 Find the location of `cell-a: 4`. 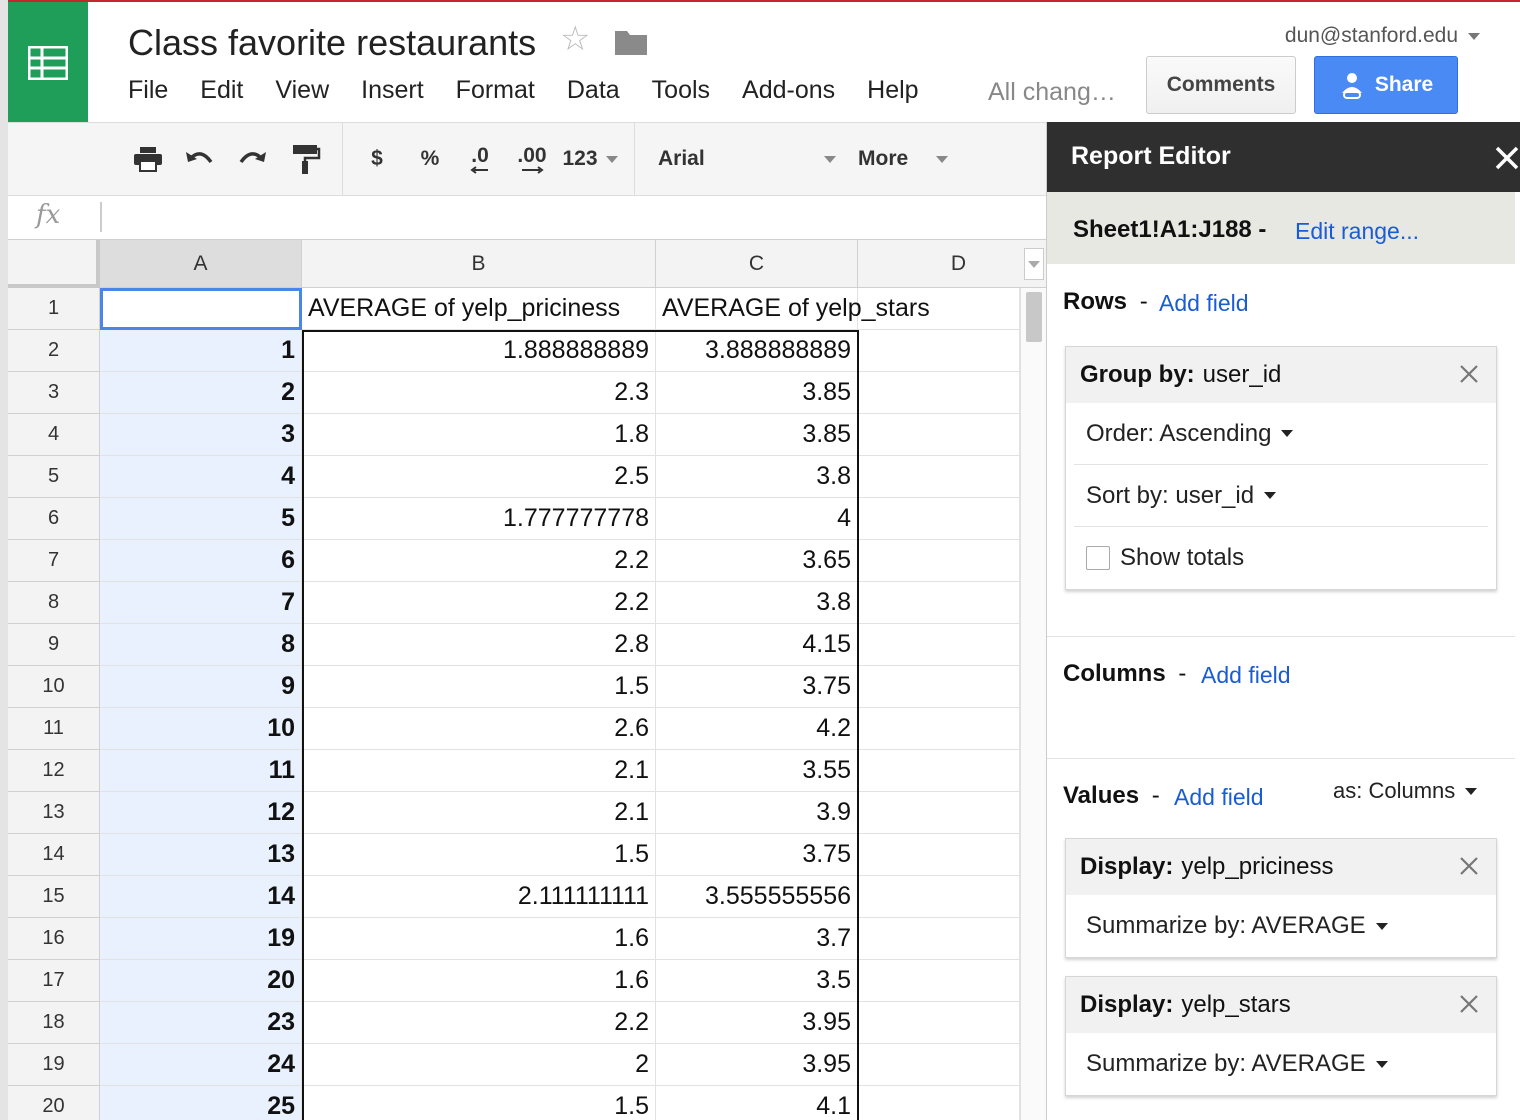

cell-a: 4 is located at coordinates (201, 477).